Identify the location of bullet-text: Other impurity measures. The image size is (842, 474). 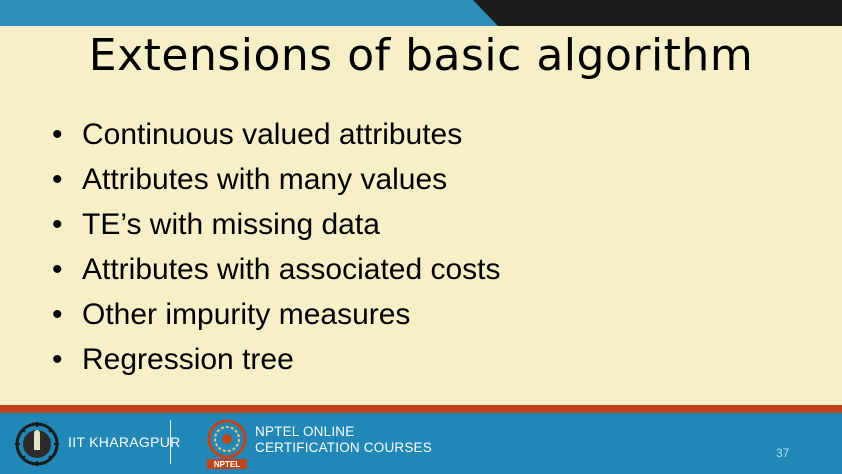
(246, 314).